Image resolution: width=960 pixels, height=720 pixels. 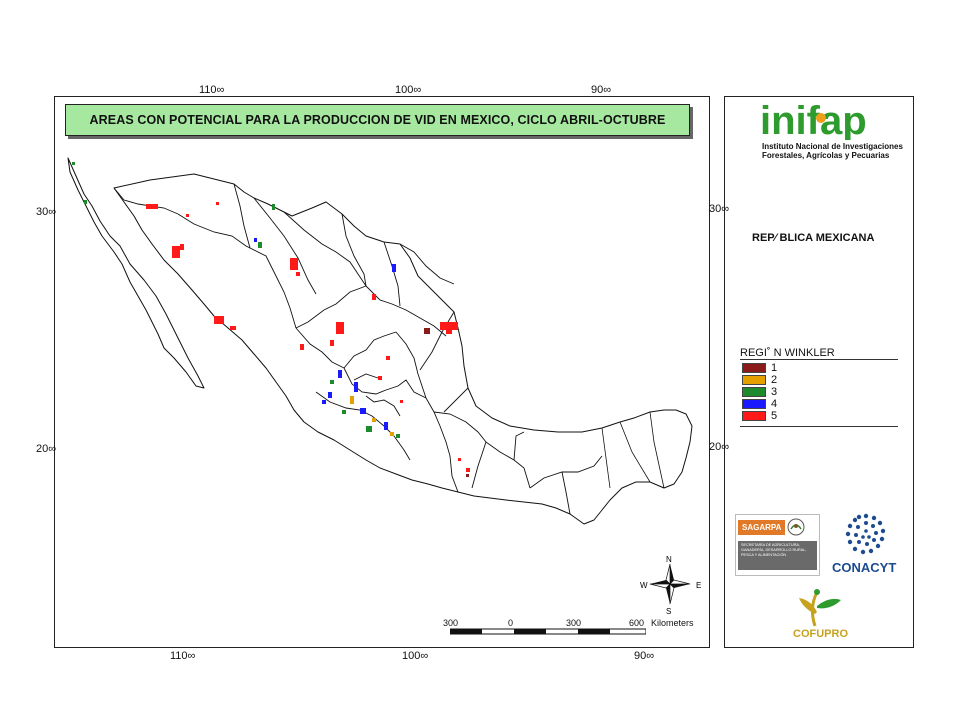 I want to click on cofupro-leaf-icon, so click(x=820, y=608).